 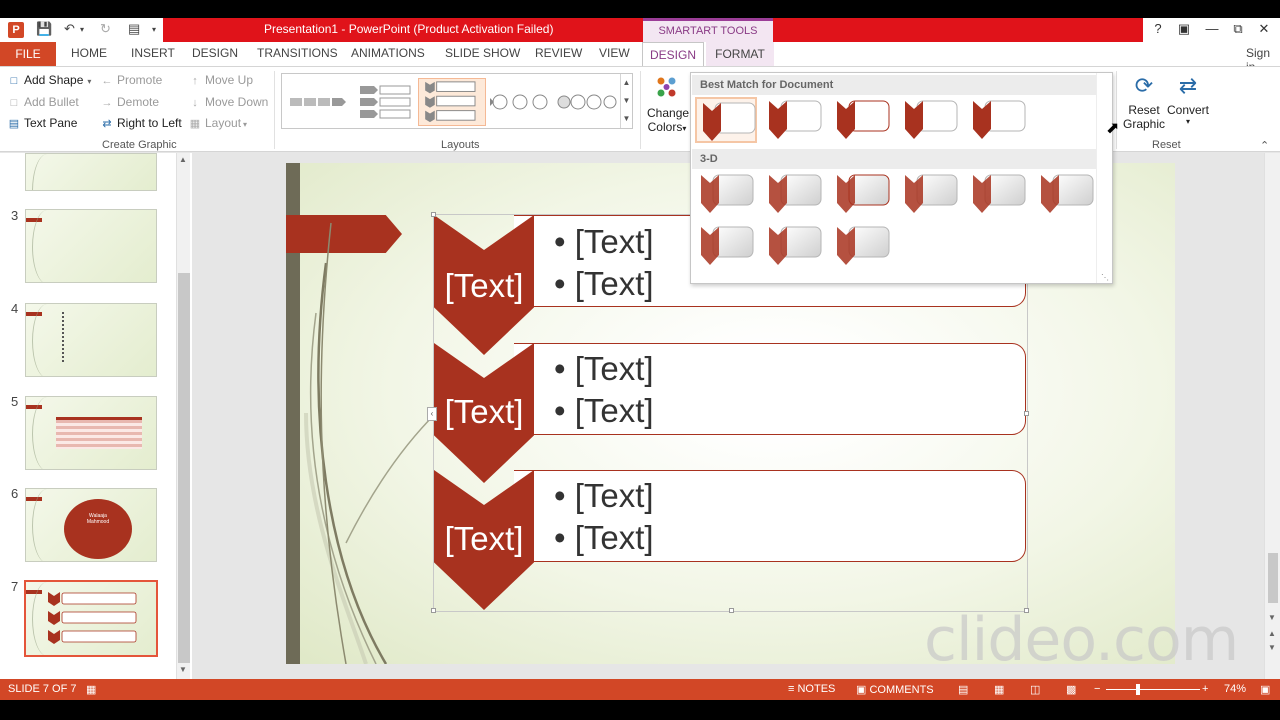 What do you see at coordinates (1153, 689) in the screenshot?
I see `zoom-slider` at bounding box center [1153, 689].